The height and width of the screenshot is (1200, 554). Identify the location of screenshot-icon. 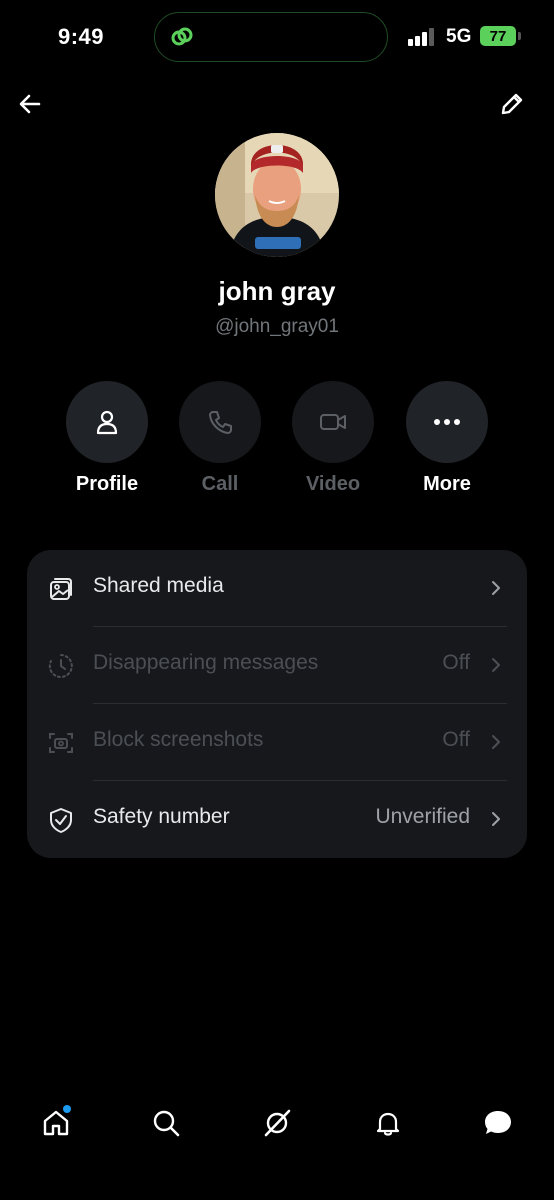
(61, 743).